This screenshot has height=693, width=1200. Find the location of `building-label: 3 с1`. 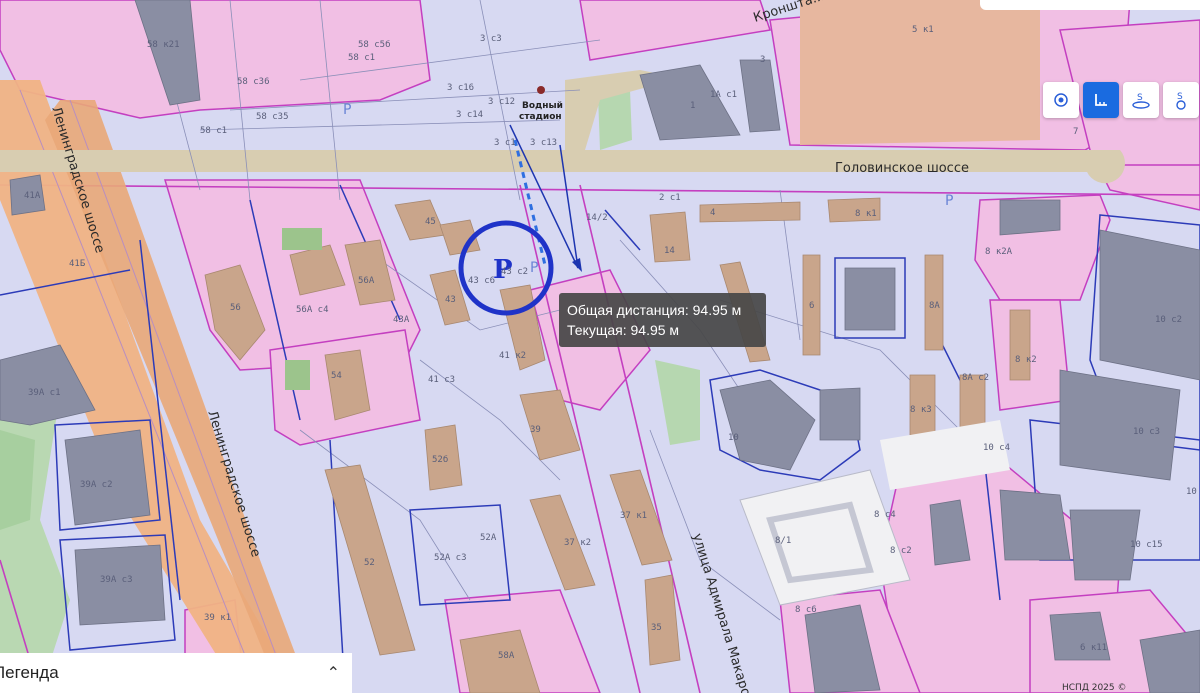

building-label: 3 с1 is located at coordinates (505, 143).